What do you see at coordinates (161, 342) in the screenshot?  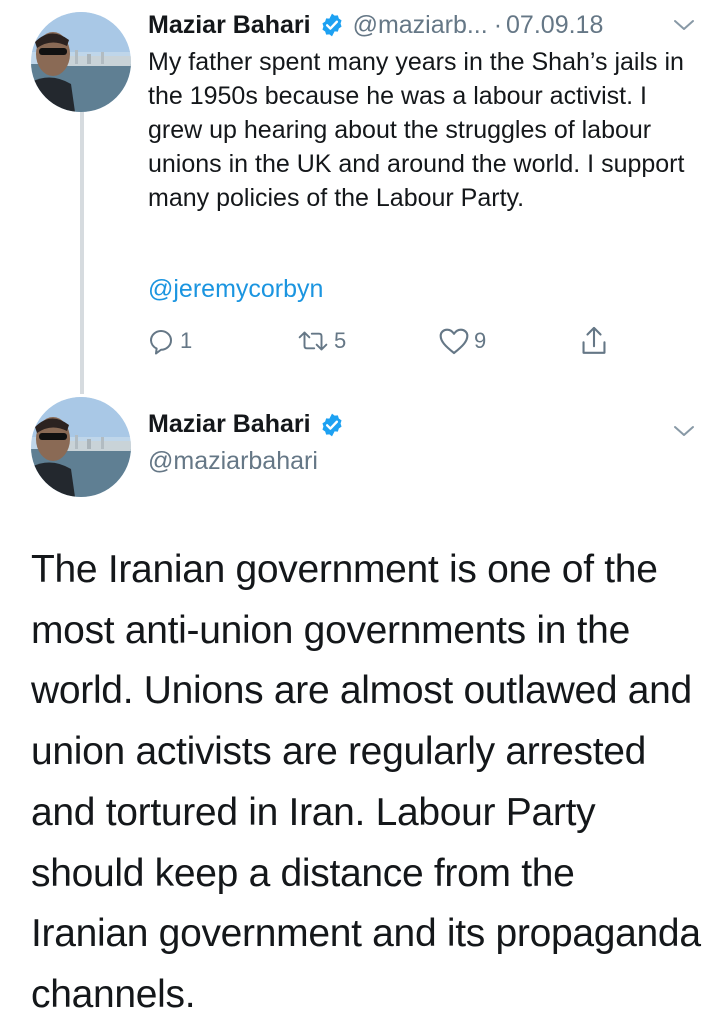 I see `reply-icon` at bounding box center [161, 342].